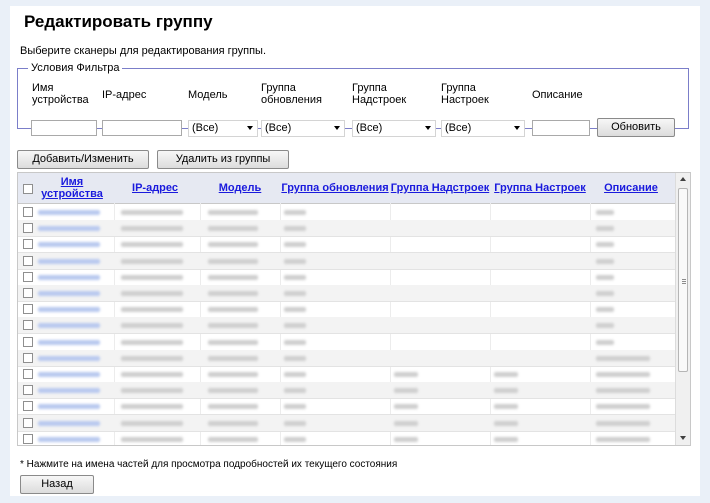 The width and height of the screenshot is (710, 503). I want to click on scrollbar-thumb, so click(683, 280).